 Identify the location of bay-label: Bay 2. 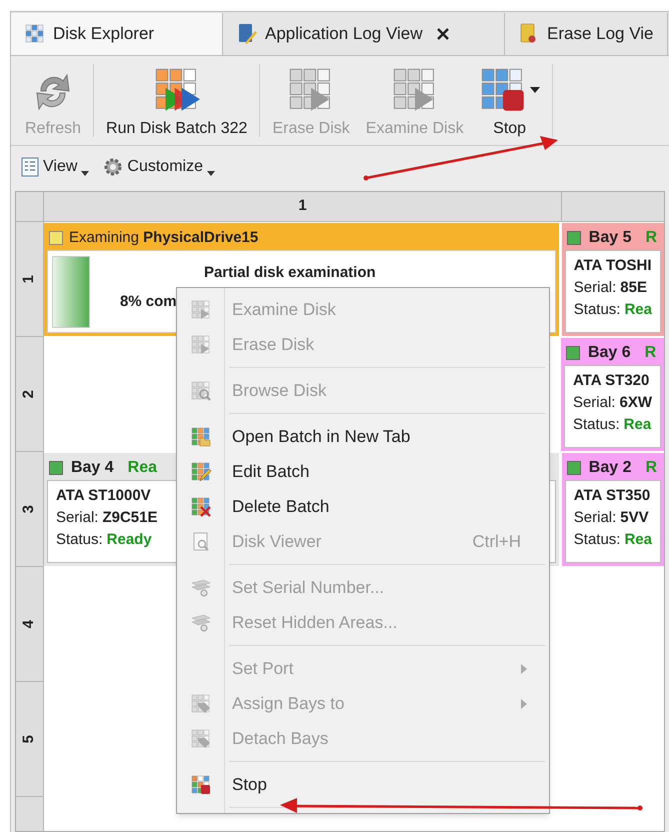
(610, 468).